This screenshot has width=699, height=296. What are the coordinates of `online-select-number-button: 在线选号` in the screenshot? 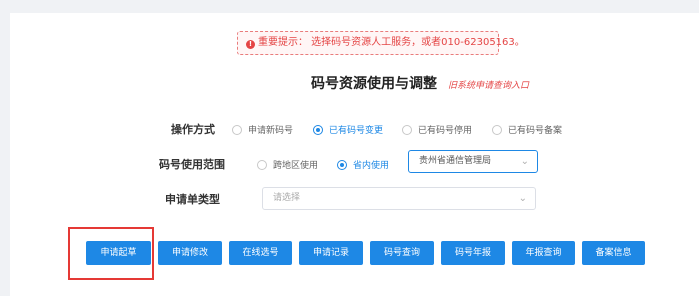 It's located at (260, 253).